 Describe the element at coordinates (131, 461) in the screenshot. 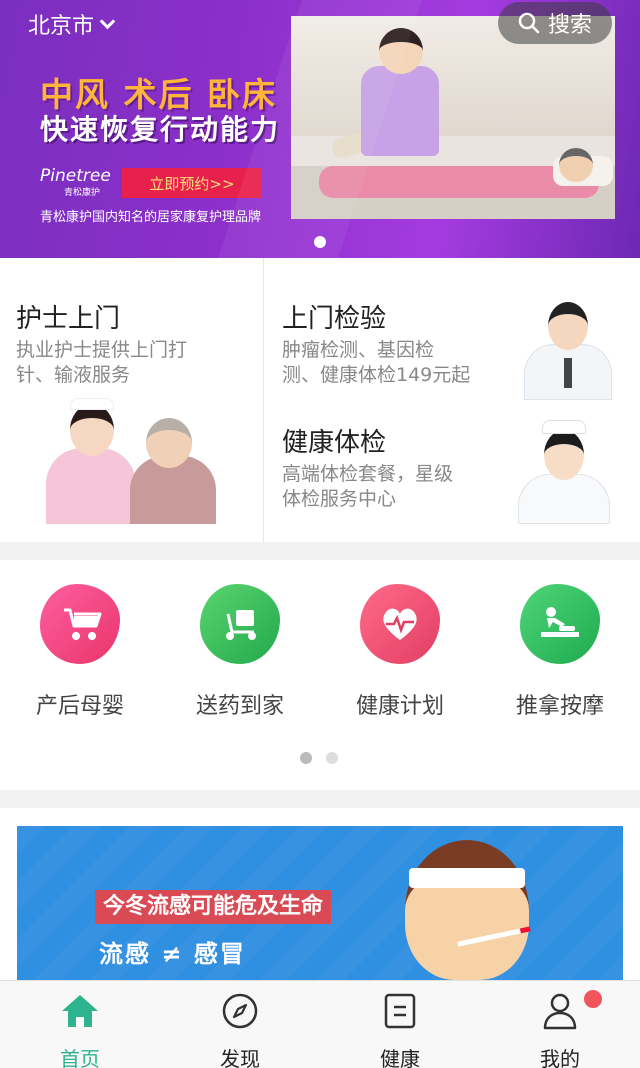

I see `nurse-elder-image` at that location.